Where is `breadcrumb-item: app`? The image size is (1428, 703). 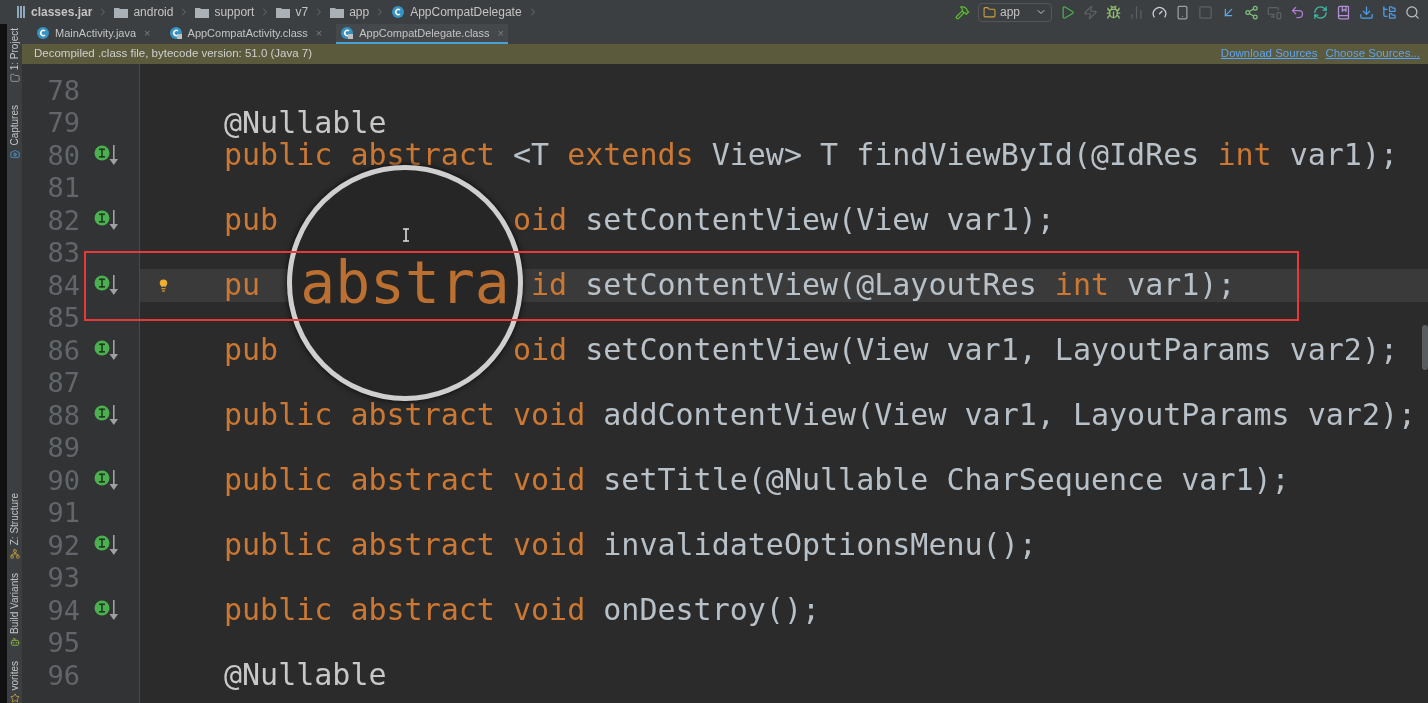
breadcrumb-item: app is located at coordinates (359, 12).